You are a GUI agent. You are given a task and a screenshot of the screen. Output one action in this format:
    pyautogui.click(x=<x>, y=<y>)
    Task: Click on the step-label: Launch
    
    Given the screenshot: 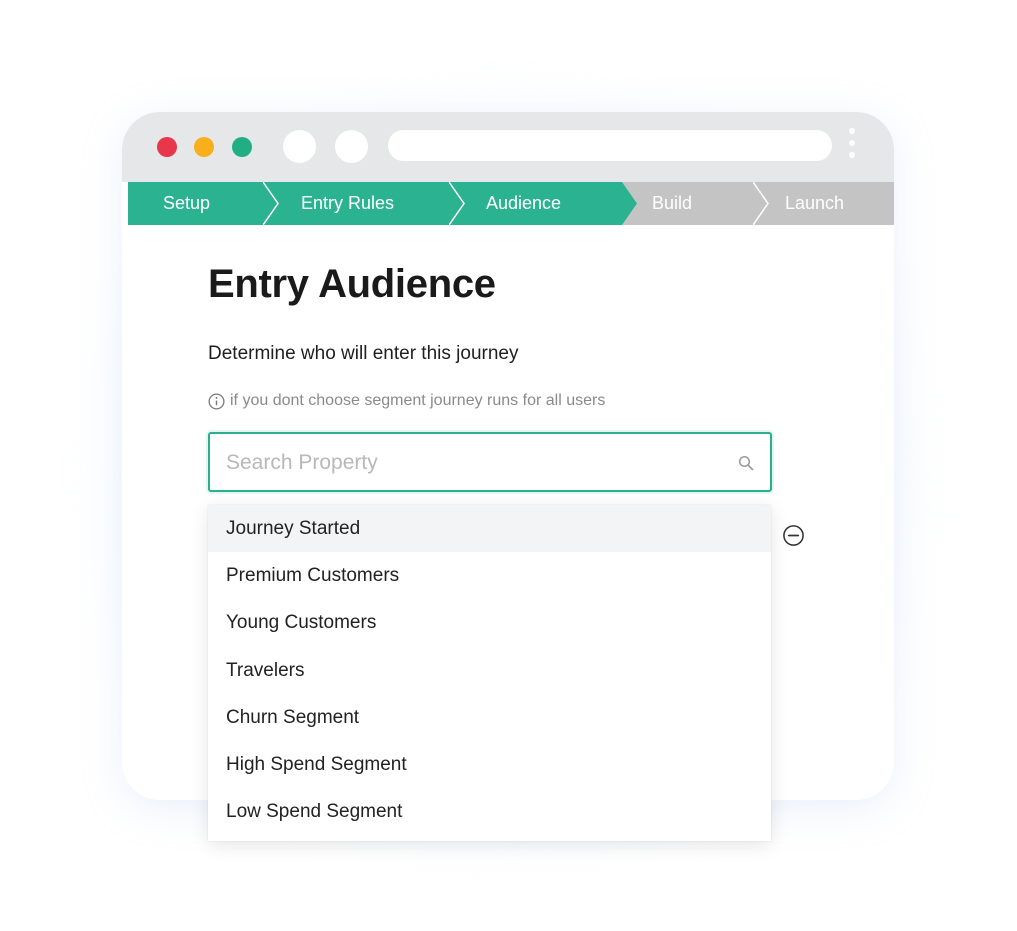 What is the action you would take?
    pyautogui.click(x=815, y=203)
    